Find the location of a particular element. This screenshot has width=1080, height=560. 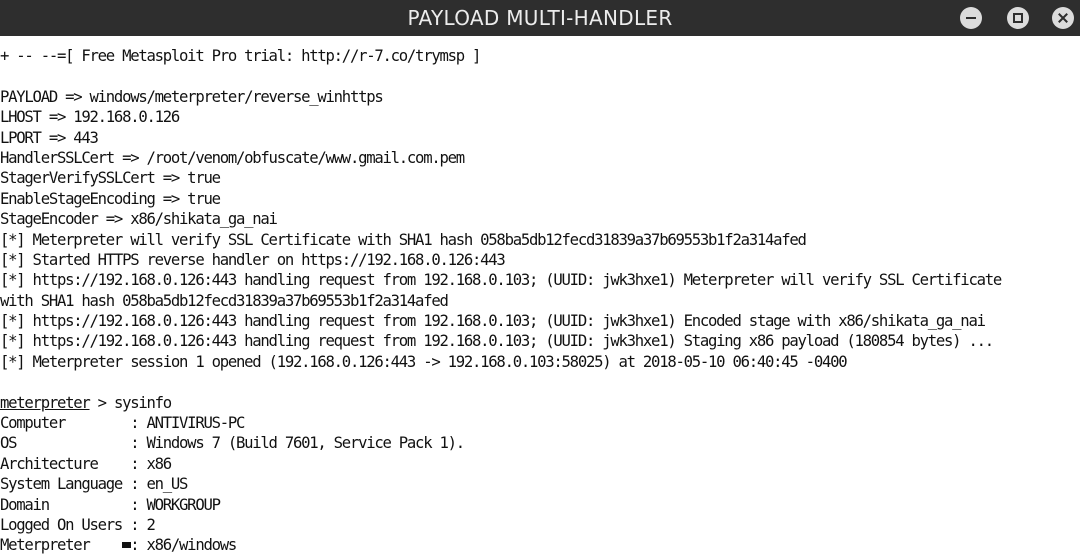

close-icon is located at coordinates (1063, 18).